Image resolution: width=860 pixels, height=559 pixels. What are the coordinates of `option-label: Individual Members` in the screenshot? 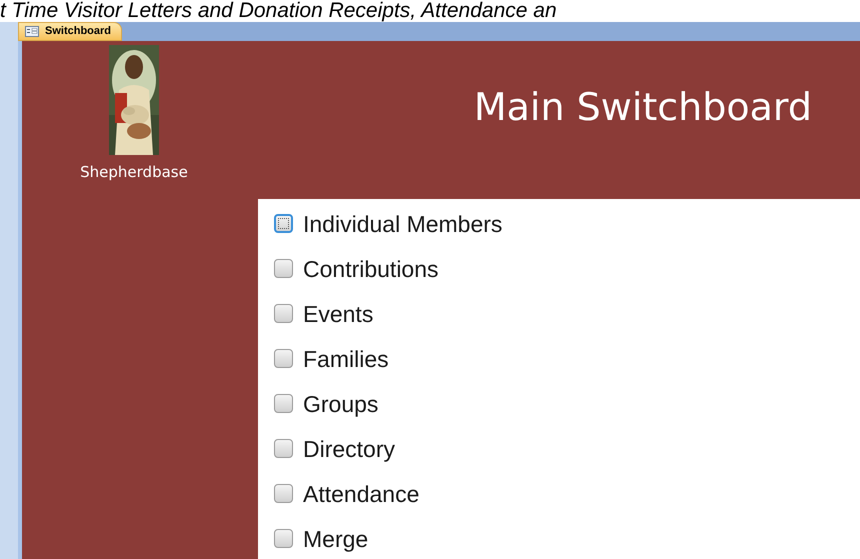 It's located at (402, 224).